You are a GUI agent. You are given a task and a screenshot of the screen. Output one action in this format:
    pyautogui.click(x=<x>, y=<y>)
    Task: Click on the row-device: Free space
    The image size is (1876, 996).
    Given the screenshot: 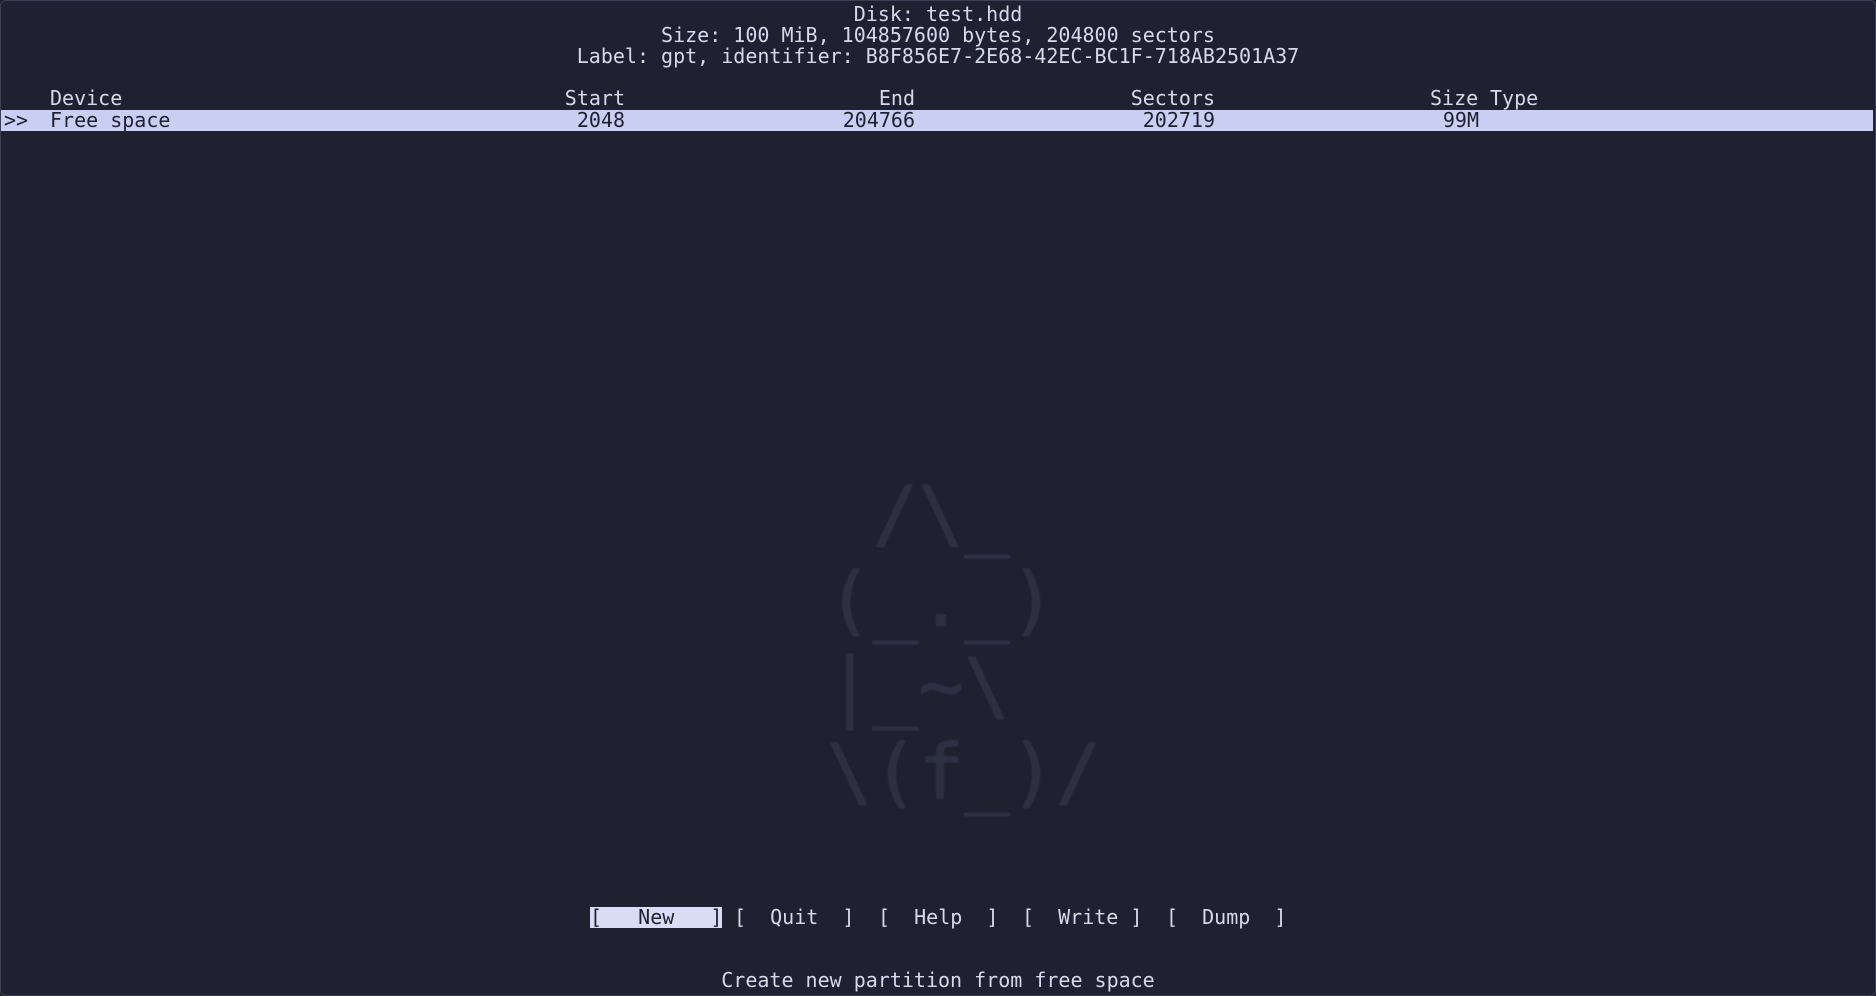 What is the action you would take?
    pyautogui.click(x=110, y=120)
    